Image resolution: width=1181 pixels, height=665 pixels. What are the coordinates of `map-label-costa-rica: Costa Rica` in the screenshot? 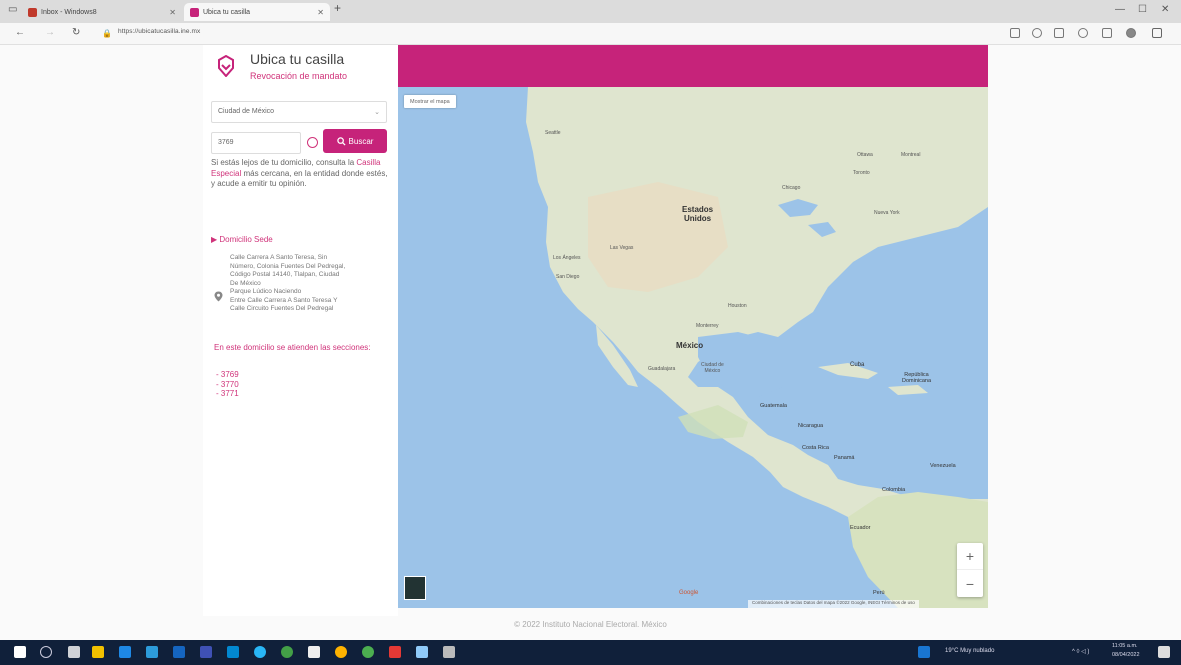 It's located at (815, 448).